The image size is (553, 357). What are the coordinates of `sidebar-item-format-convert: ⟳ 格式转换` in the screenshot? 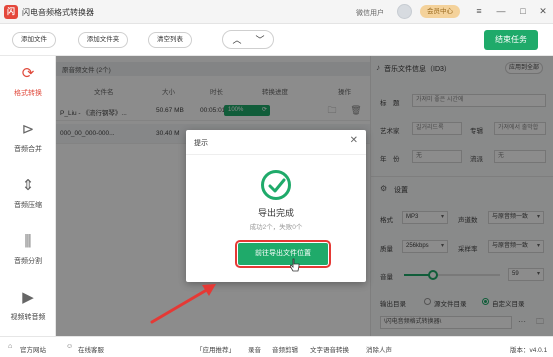 It's located at (28, 84).